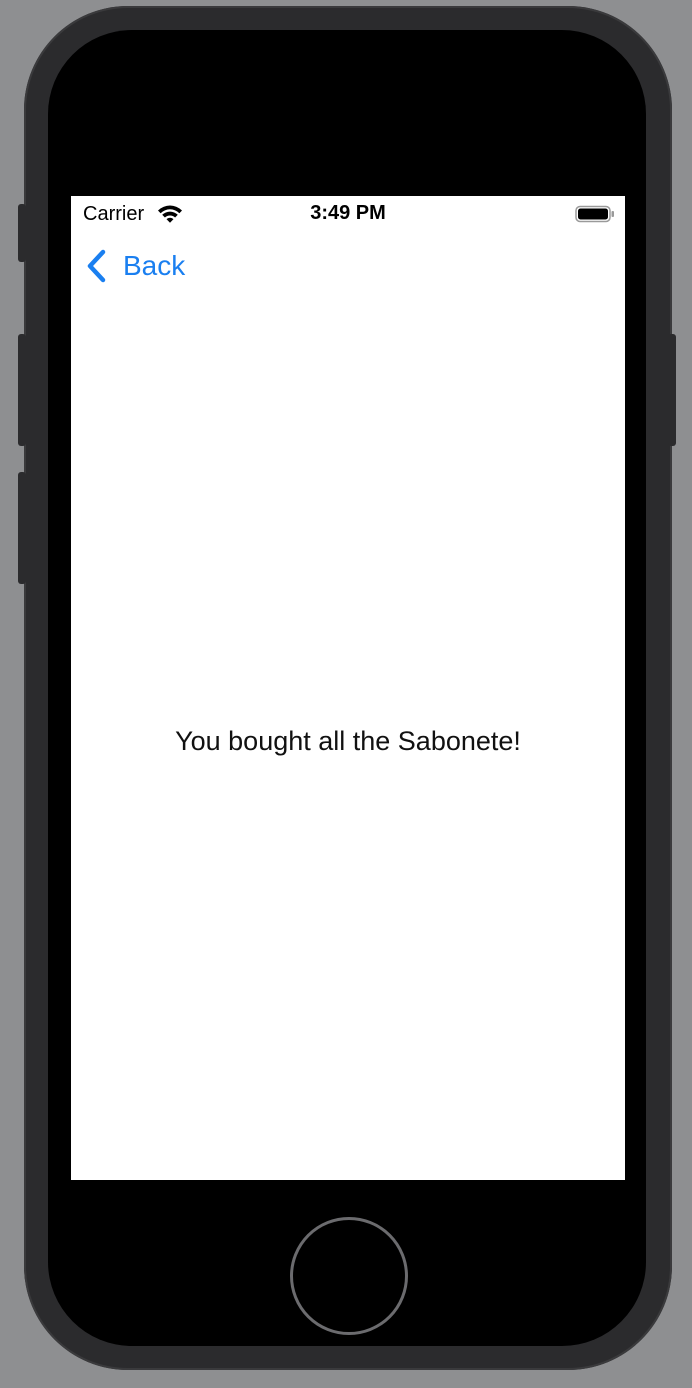 The image size is (692, 1388). What do you see at coordinates (22, 528) in the screenshot?
I see `side-button-volume-down` at bounding box center [22, 528].